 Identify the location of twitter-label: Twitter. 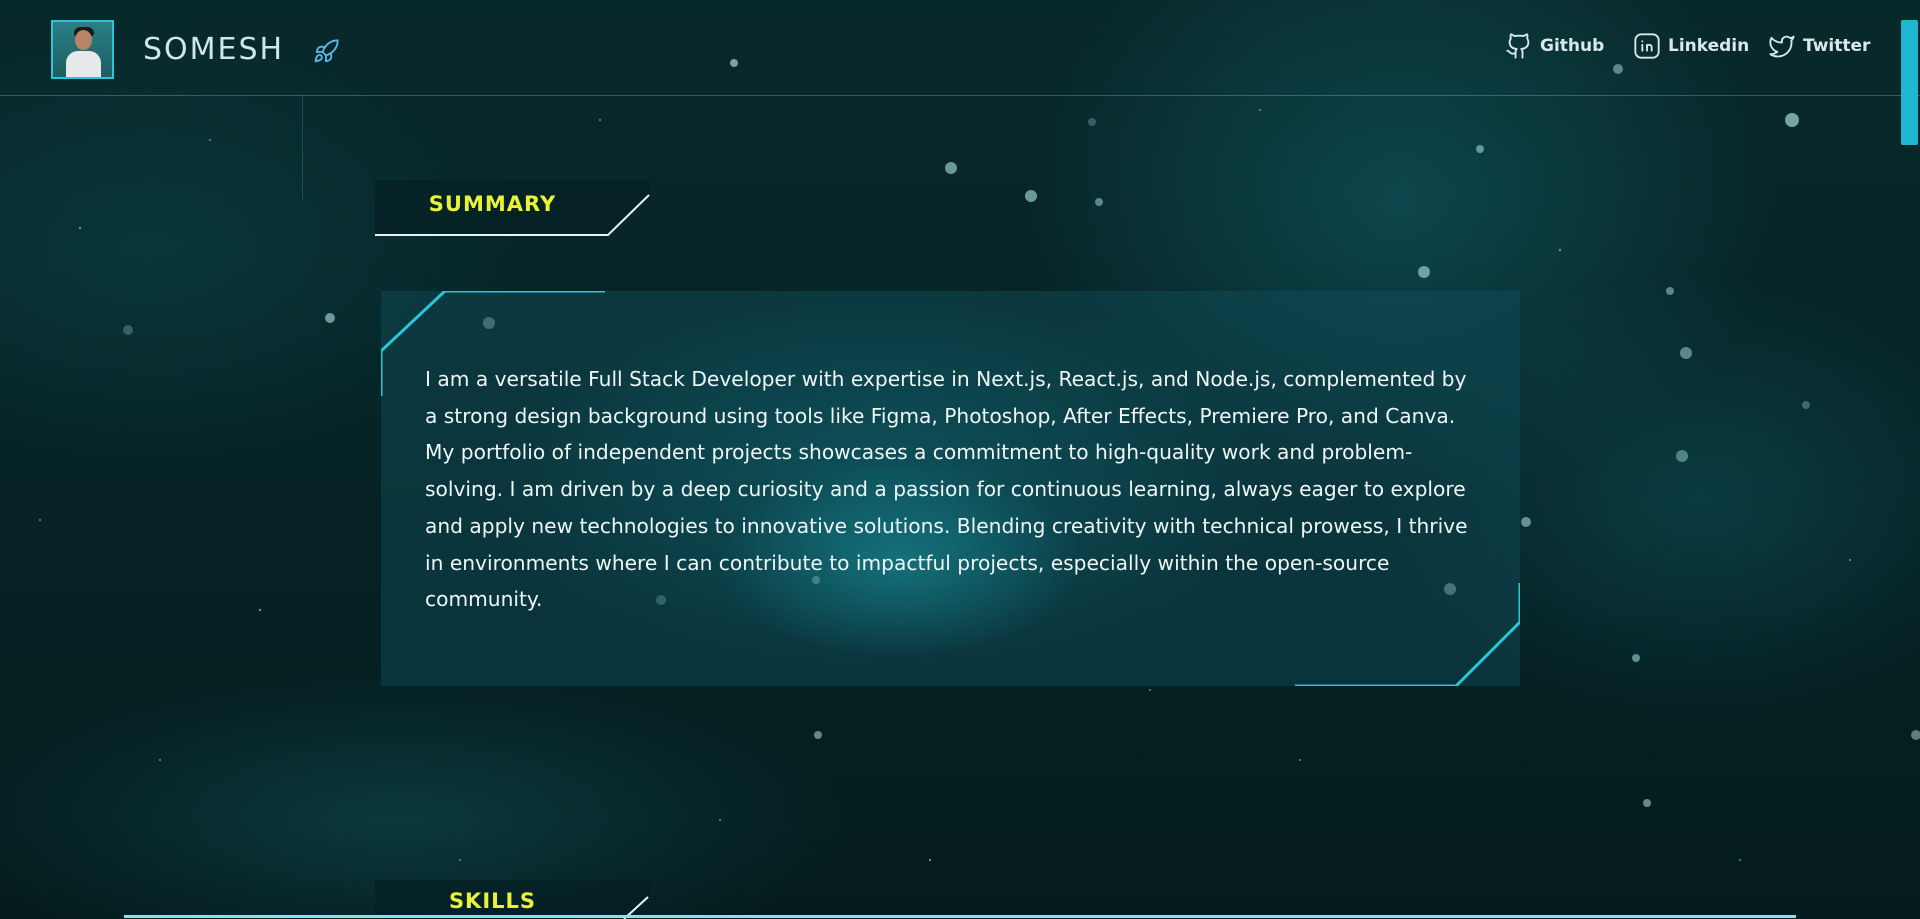
(1837, 46).